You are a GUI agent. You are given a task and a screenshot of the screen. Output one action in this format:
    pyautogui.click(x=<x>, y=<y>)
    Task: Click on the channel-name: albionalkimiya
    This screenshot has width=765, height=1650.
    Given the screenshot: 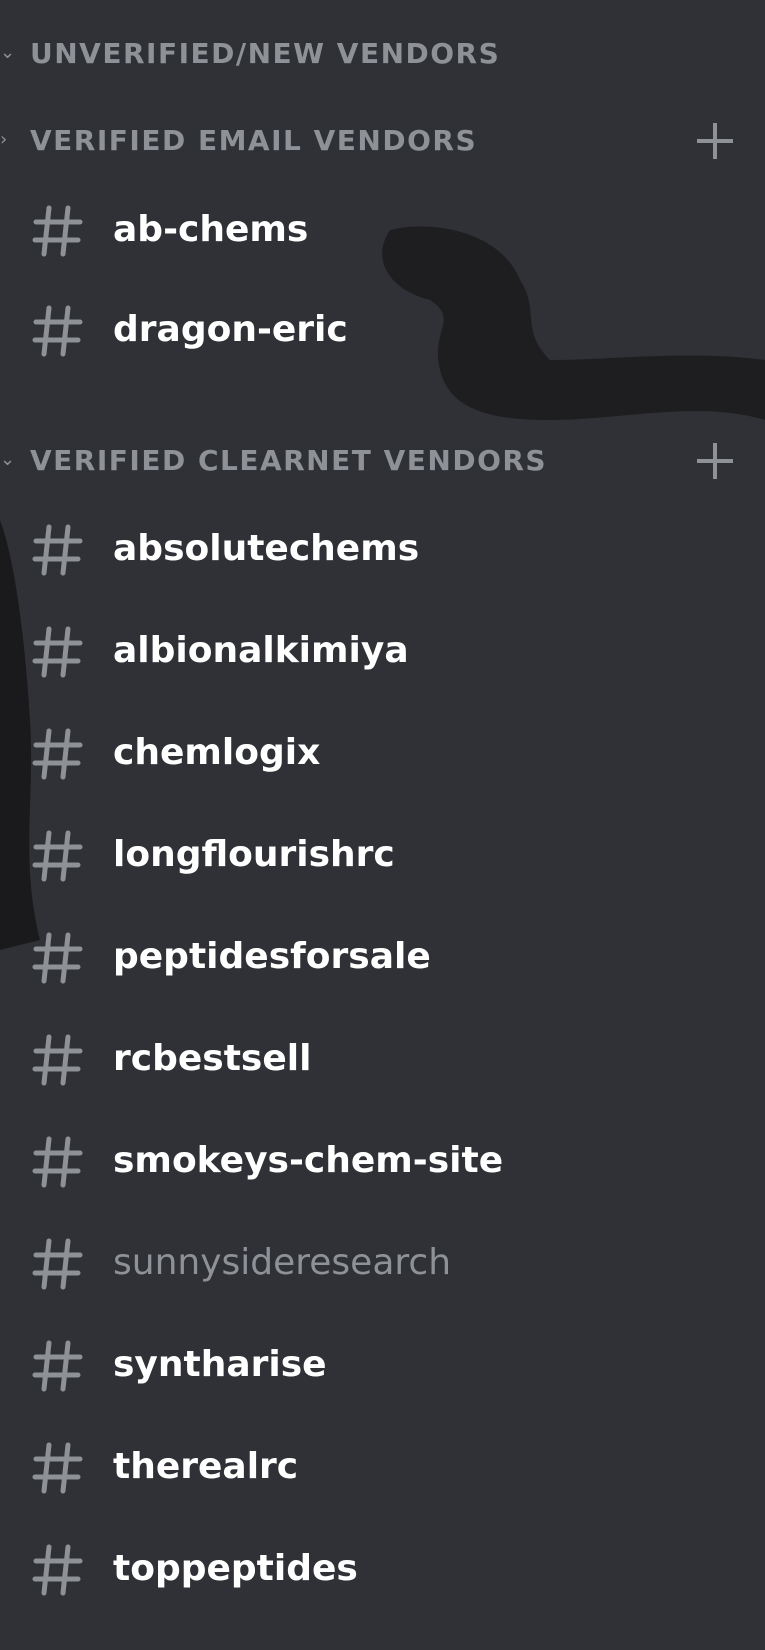 What is the action you would take?
    pyautogui.click(x=261, y=650)
    